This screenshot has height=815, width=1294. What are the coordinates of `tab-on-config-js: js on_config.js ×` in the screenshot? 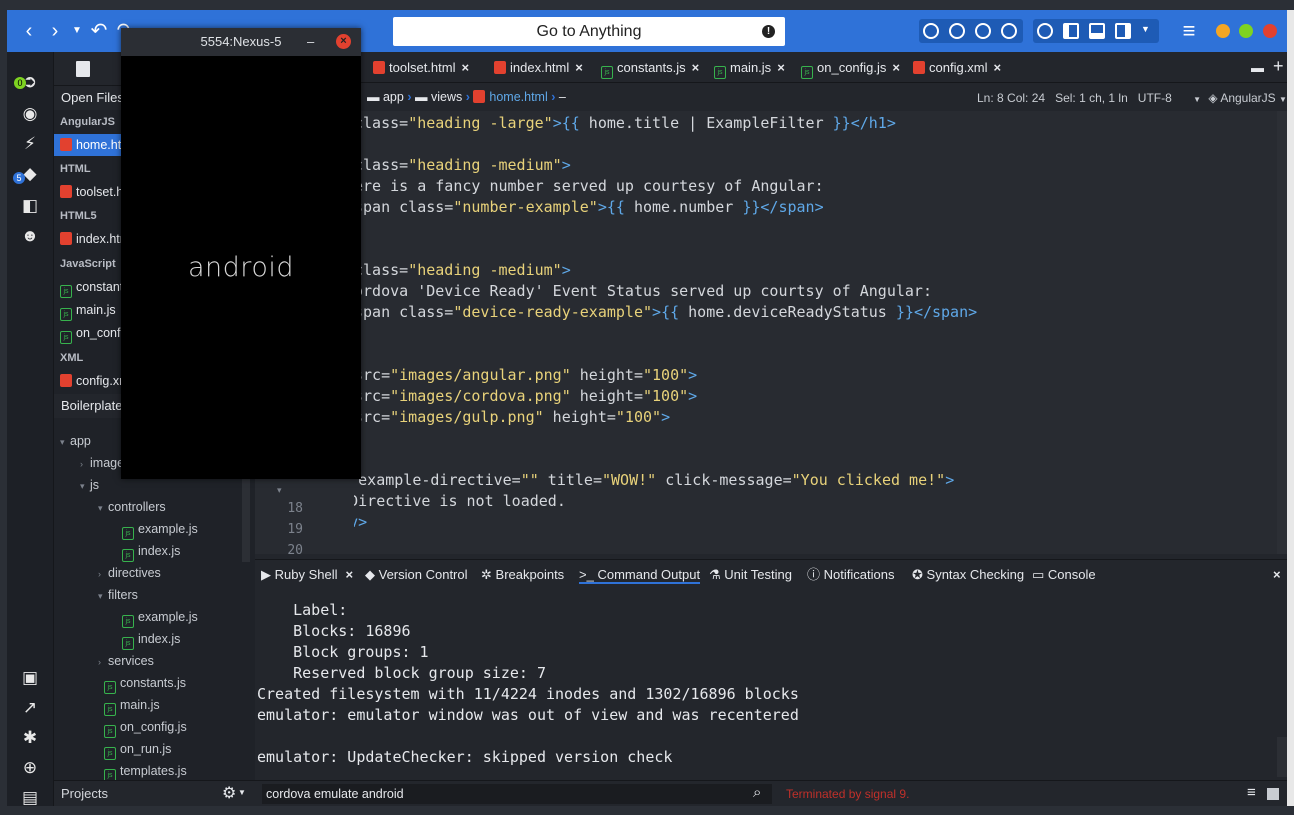 It's located at (850, 69).